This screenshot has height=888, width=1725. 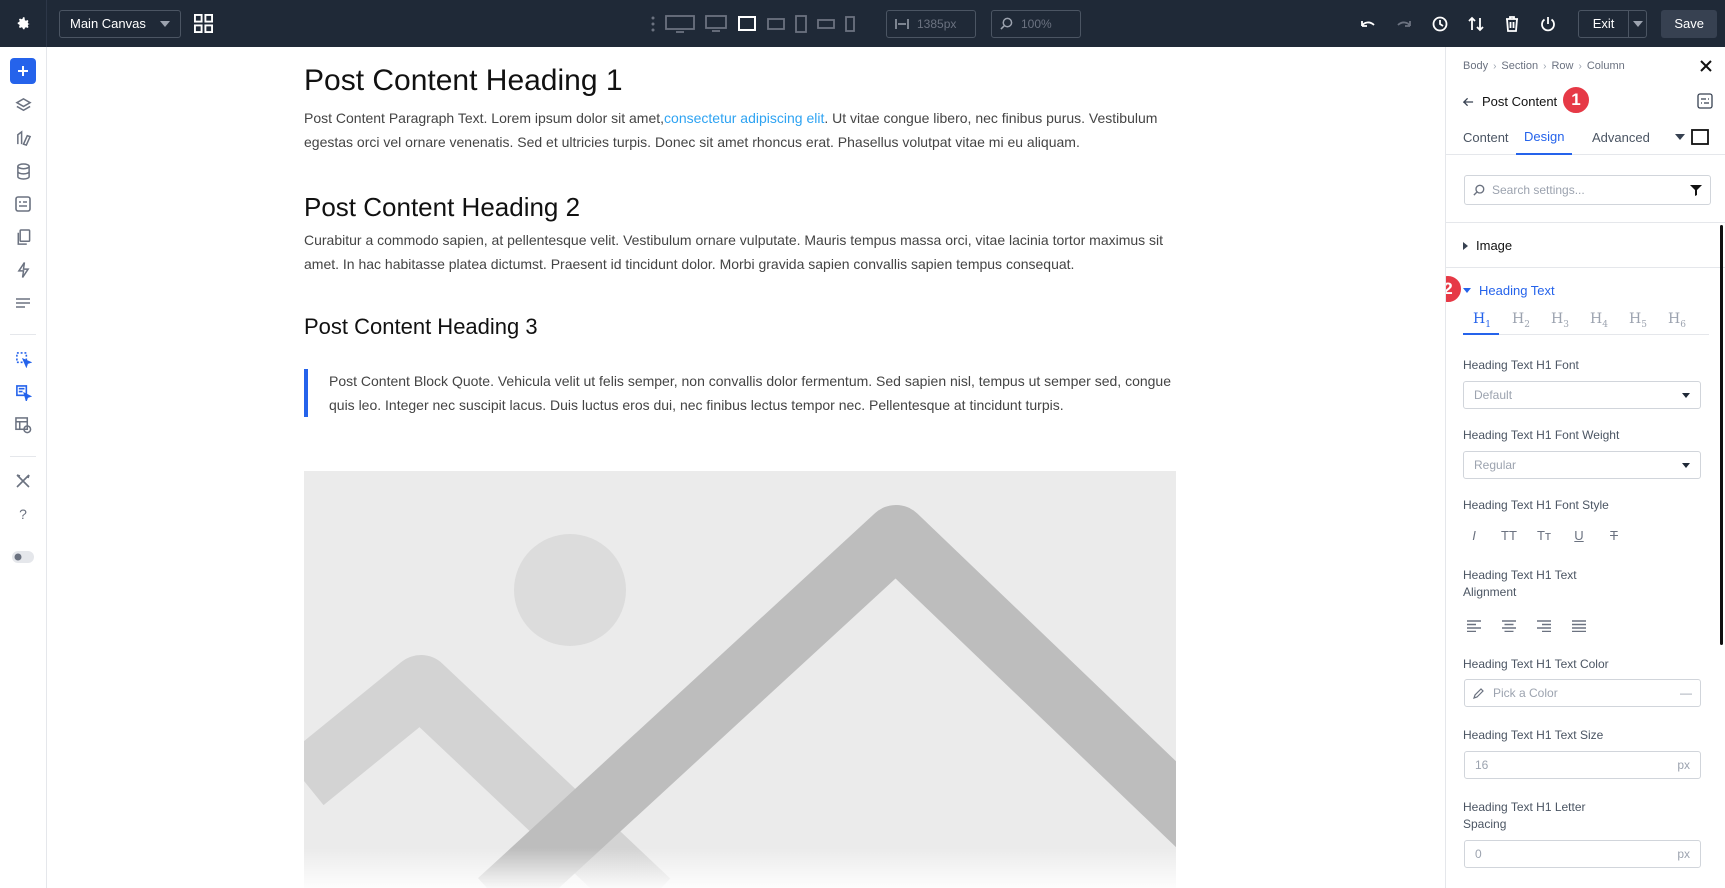 I want to click on label-line: Alignment, so click(x=1490, y=592).